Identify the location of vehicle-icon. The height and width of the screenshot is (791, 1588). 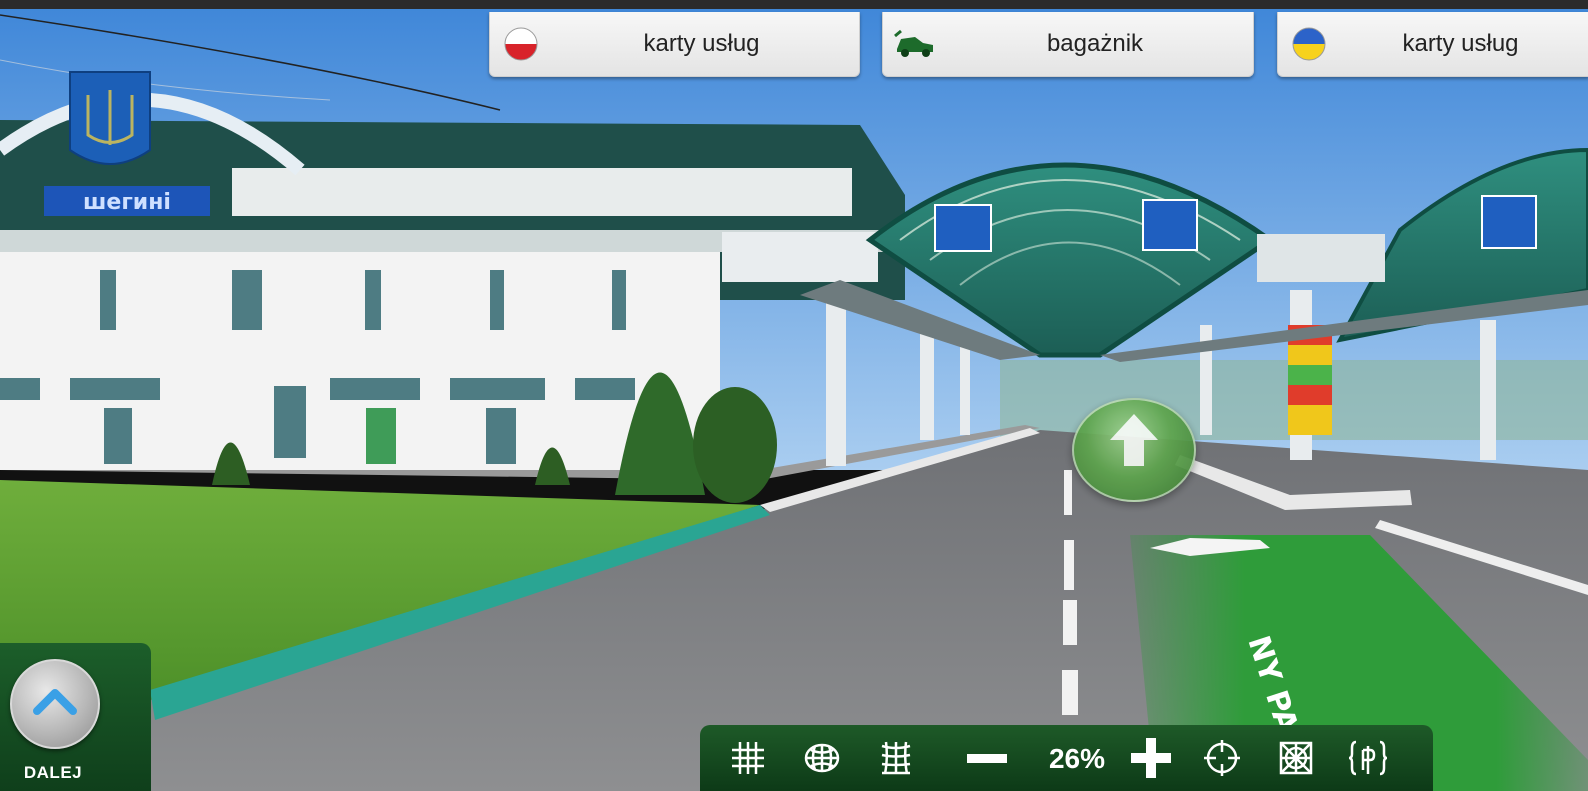
(913, 43).